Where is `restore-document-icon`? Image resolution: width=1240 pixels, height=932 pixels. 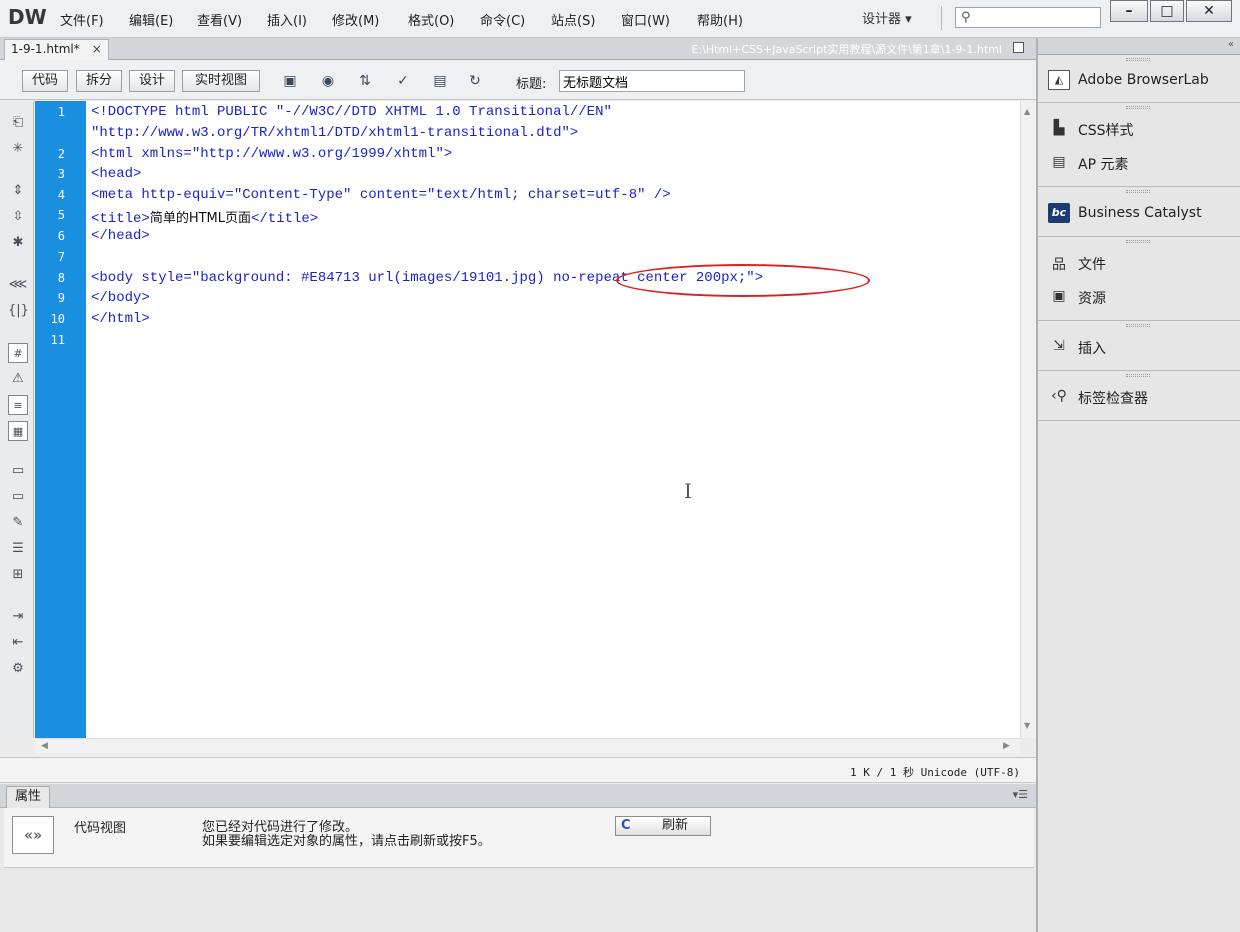 restore-document-icon is located at coordinates (1018, 47).